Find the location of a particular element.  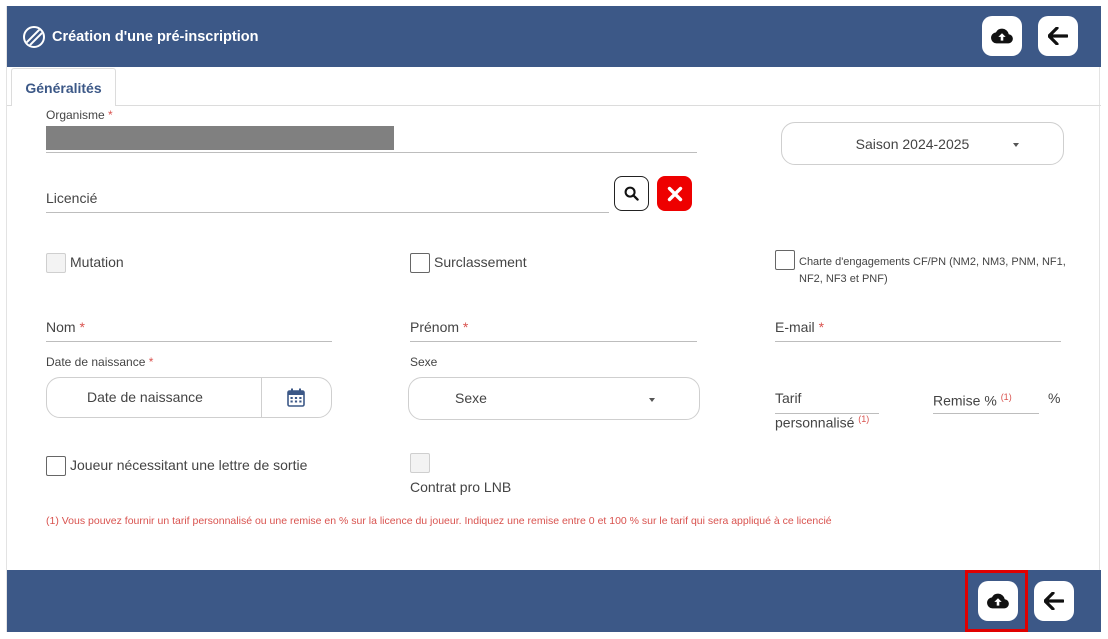

date-naissance-label: Date de naissance * is located at coordinates (99, 362).